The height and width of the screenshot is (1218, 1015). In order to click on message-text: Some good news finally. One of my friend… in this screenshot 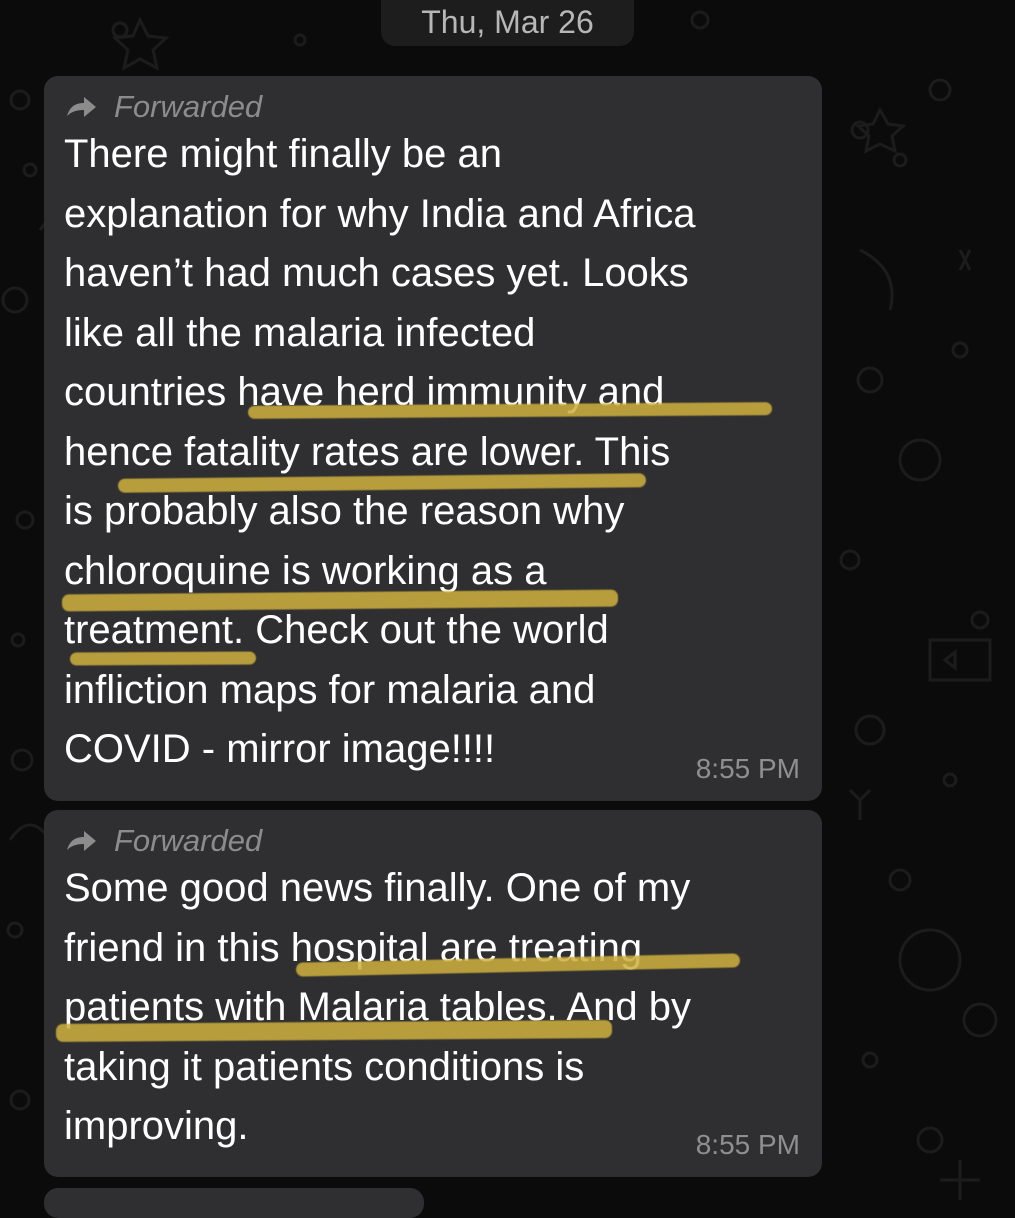, I will do `click(378, 1007)`.